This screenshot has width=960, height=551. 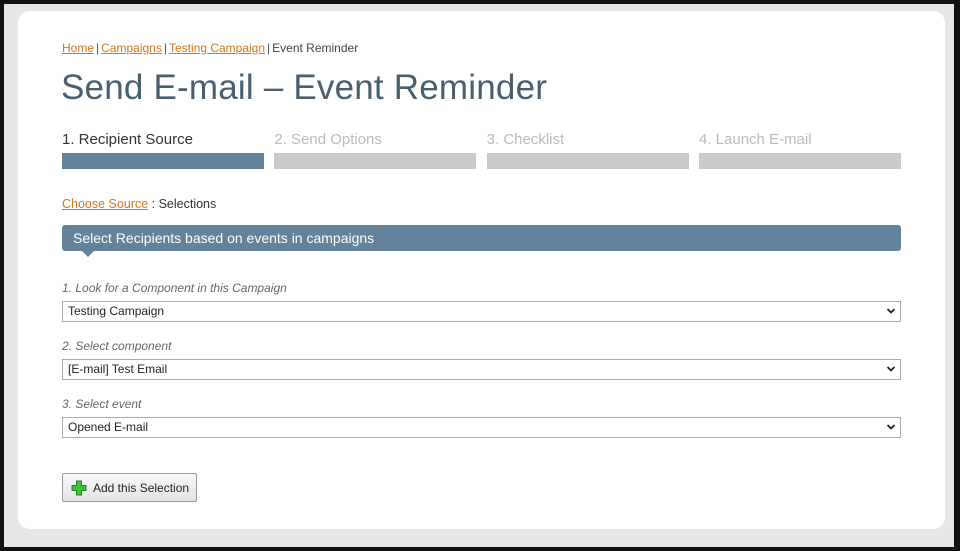 I want to click on plus-icon, so click(x=79, y=487).